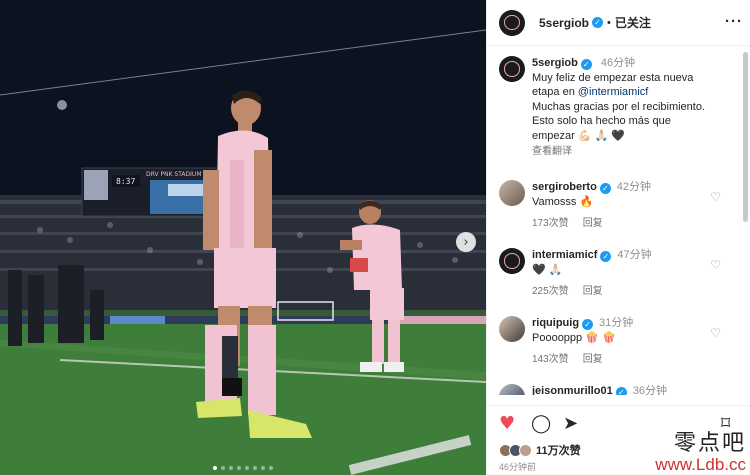 The image size is (750, 475). What do you see at coordinates (547, 270) in the screenshot?
I see `comment-text: 🖤 🙏🏻` at bounding box center [547, 270].